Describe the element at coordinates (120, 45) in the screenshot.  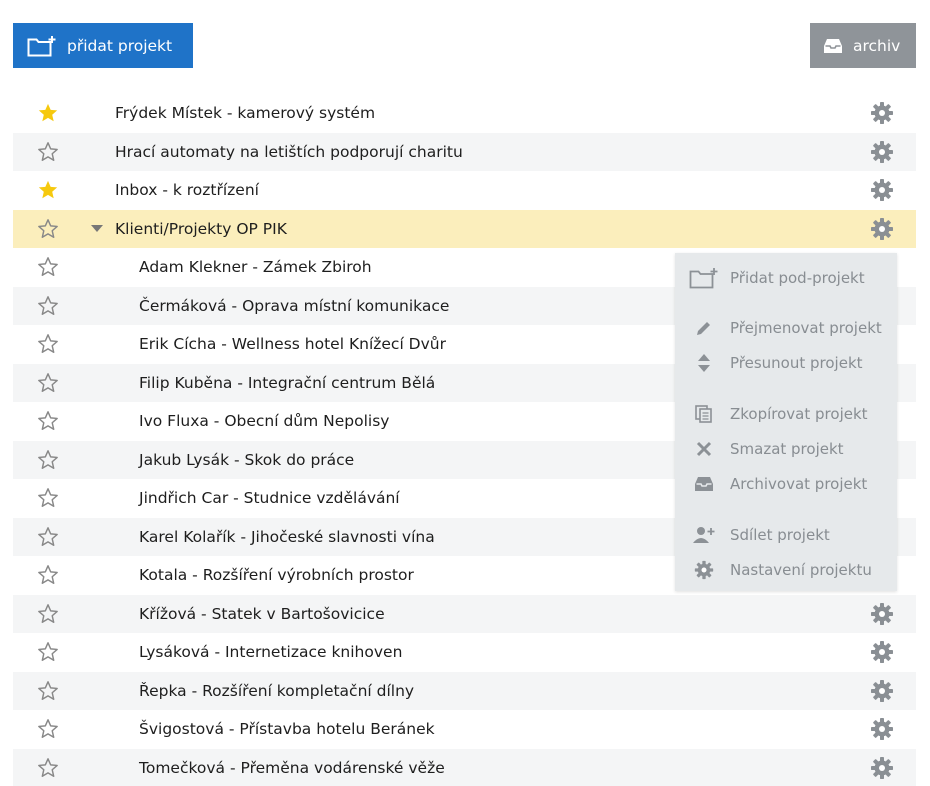
I see `add-project-label: přidat projekt` at that location.